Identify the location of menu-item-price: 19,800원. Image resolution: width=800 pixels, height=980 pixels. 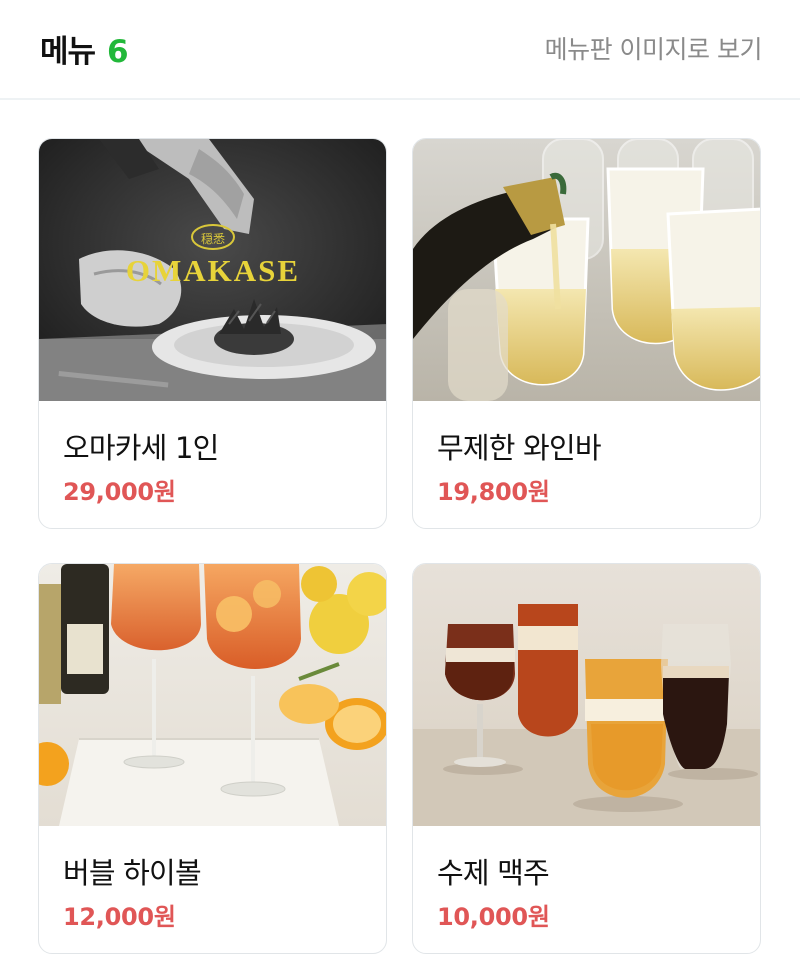
(493, 492).